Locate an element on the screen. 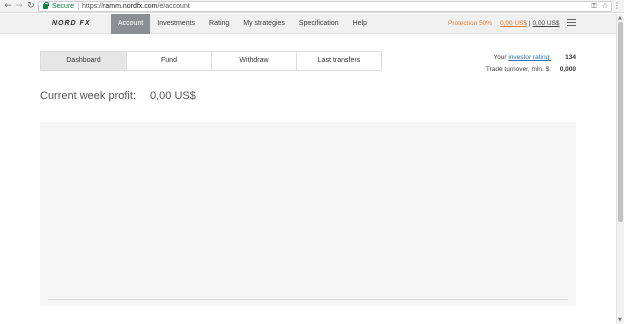  protection-link: Protection 50% is located at coordinates (470, 23).